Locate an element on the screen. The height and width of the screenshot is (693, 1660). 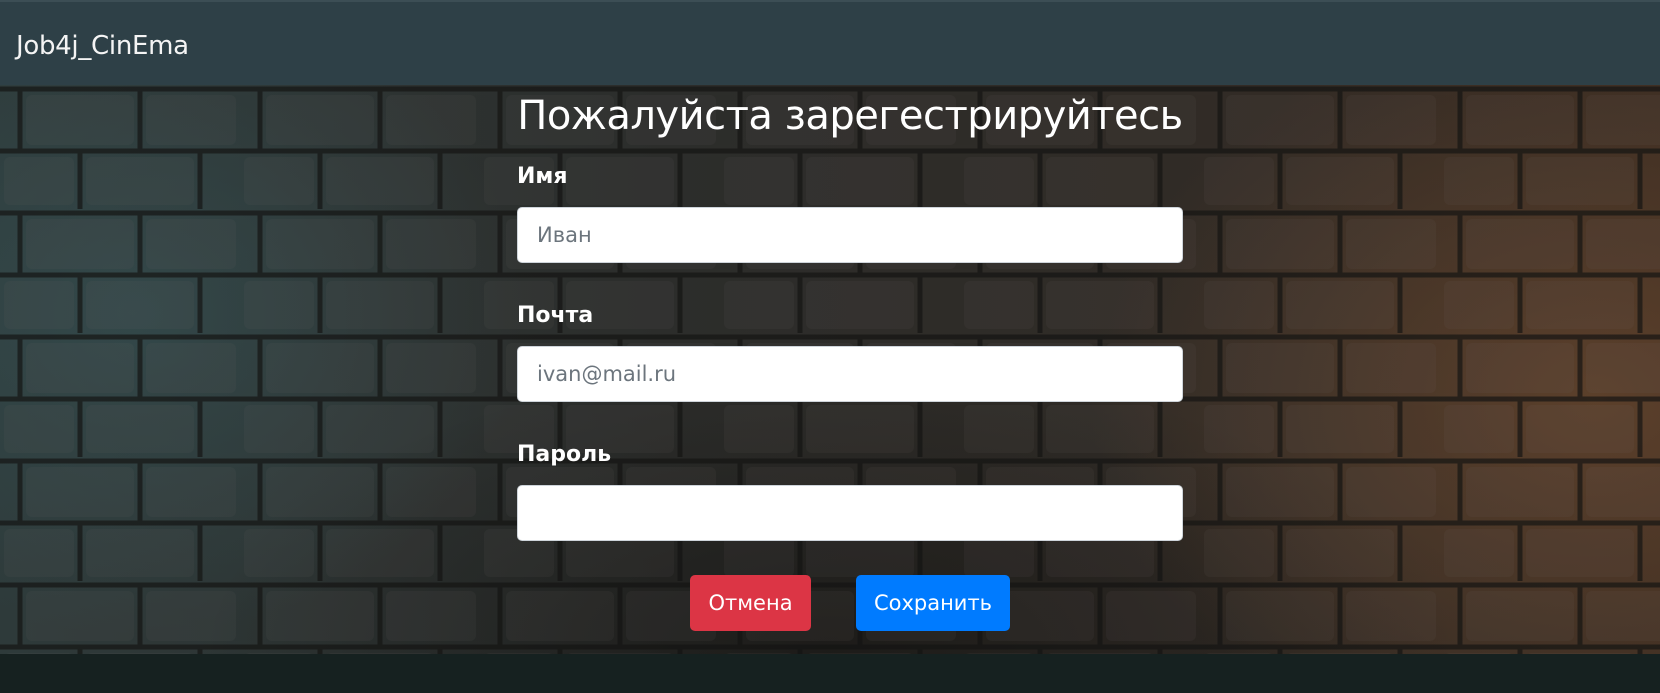
email-label: Почта is located at coordinates (555, 315).